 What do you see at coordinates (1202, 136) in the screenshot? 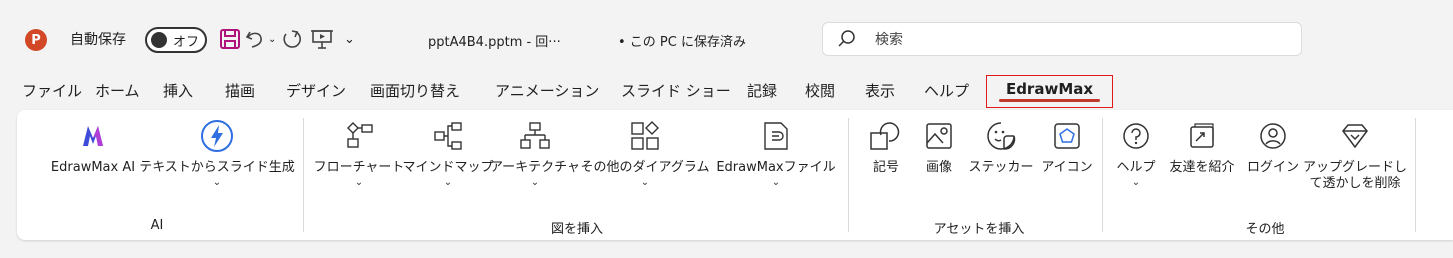
I see `share-icon` at bounding box center [1202, 136].